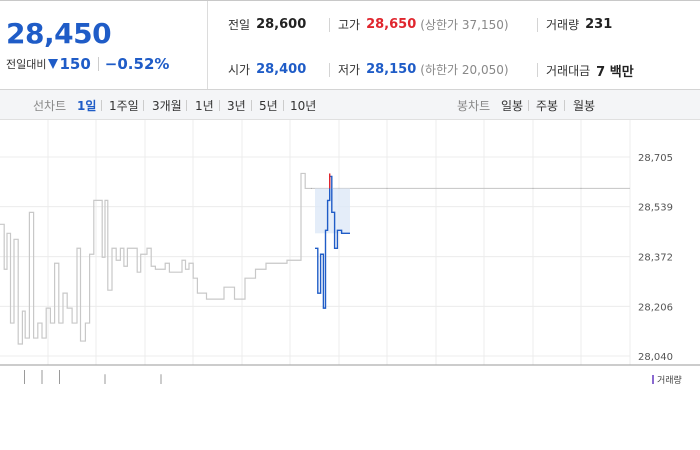 The height and width of the screenshot is (450, 700). Describe the element at coordinates (474, 106) in the screenshot. I see `candle-chart-label: 봉차트` at that location.